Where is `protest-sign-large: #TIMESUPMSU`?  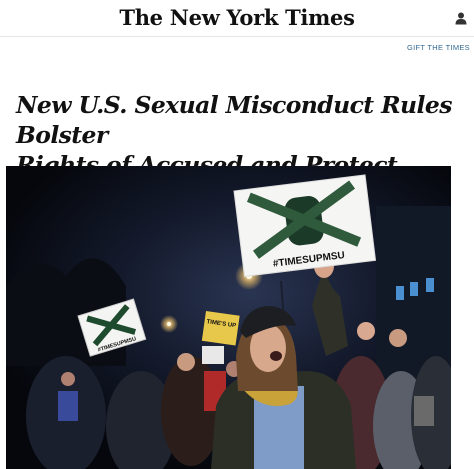 protest-sign-large: #TIMESUPMSU is located at coordinates (305, 225).